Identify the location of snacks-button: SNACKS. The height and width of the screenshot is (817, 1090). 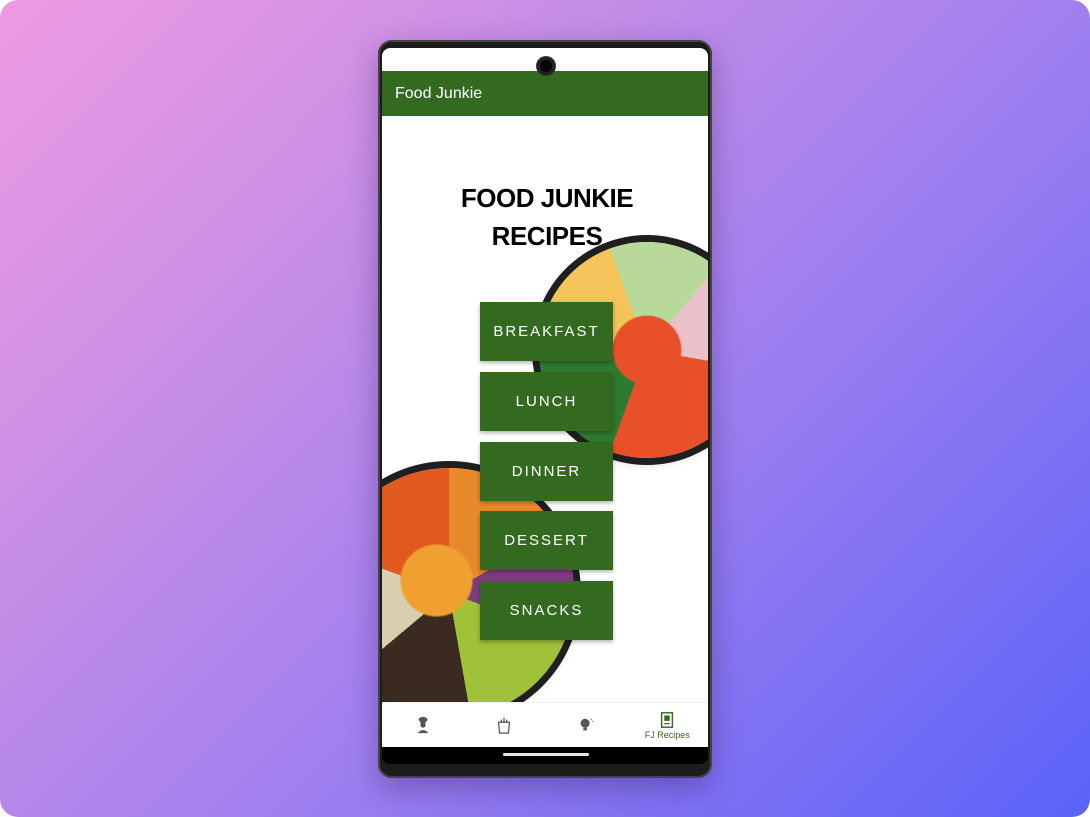
(546, 611).